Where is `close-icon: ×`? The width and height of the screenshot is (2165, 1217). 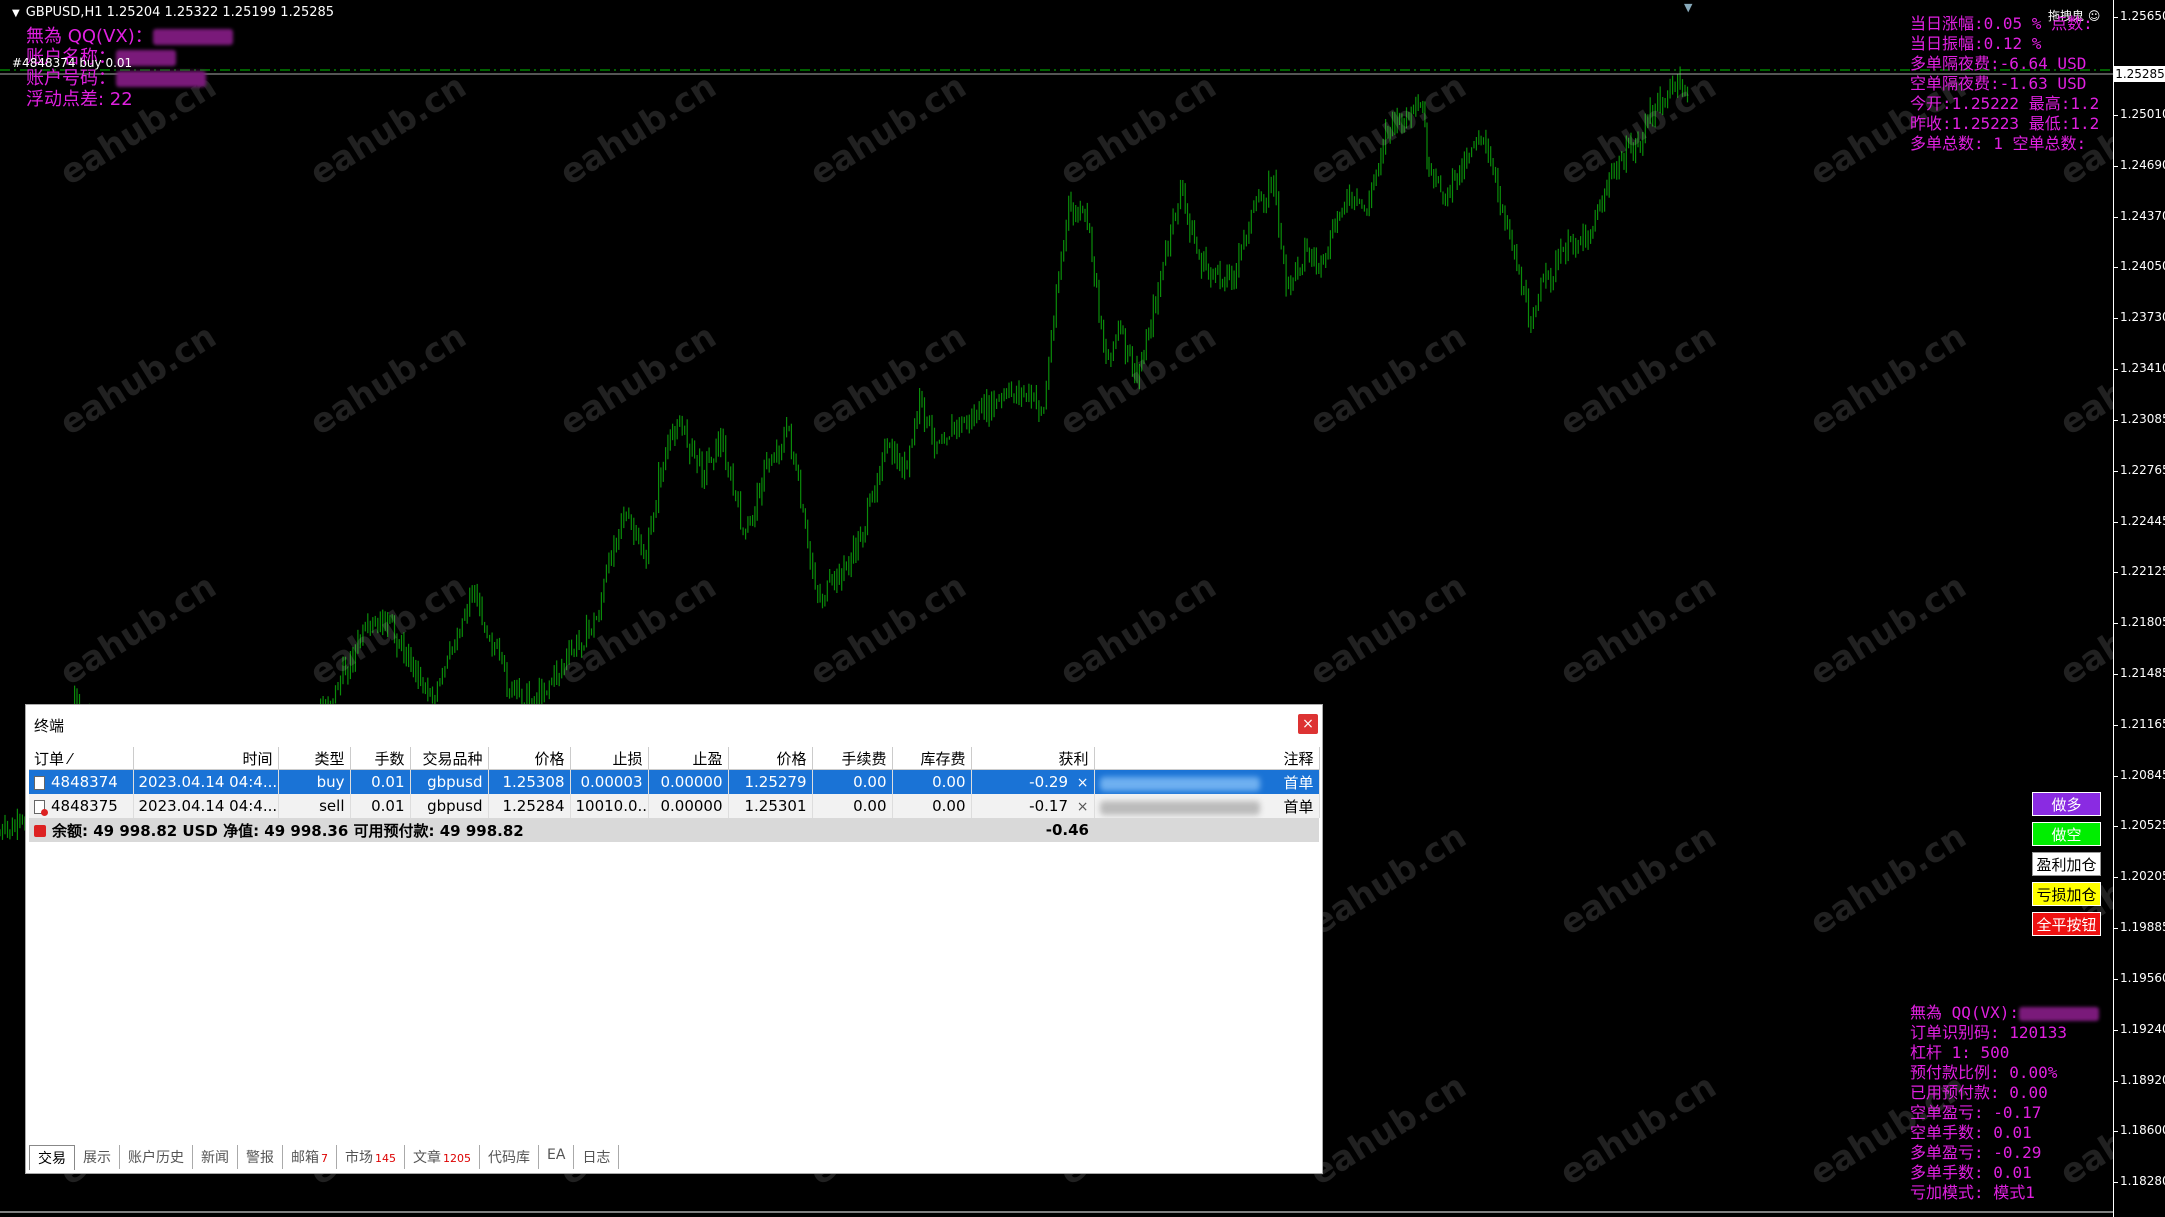
close-icon: × is located at coordinates (1308, 724).